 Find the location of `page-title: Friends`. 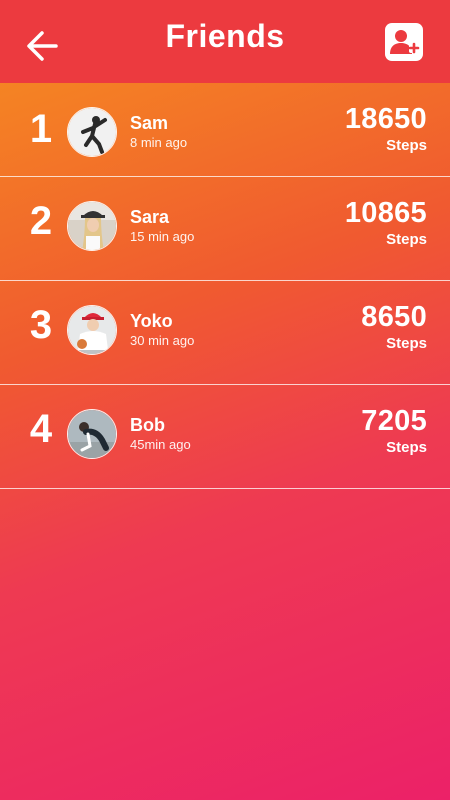

page-title: Friends is located at coordinates (225, 36).